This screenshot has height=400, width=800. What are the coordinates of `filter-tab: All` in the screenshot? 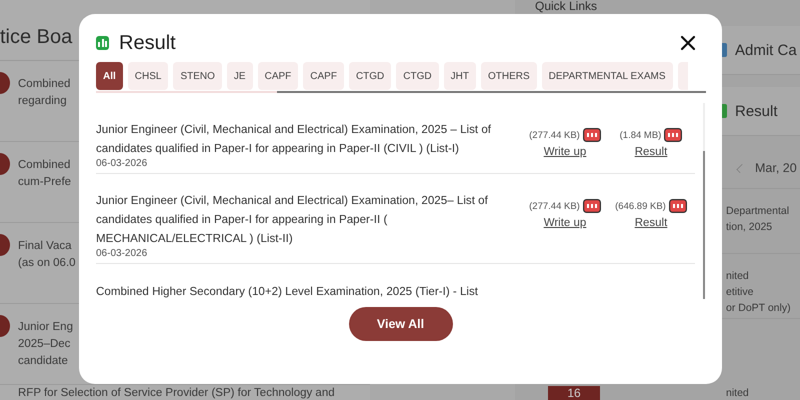 It's located at (109, 76).